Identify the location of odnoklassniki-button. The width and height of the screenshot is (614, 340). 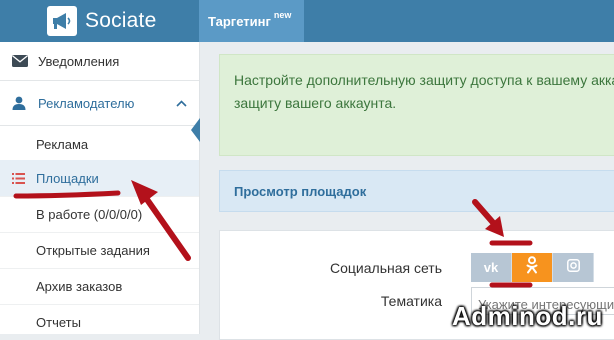
(532, 267).